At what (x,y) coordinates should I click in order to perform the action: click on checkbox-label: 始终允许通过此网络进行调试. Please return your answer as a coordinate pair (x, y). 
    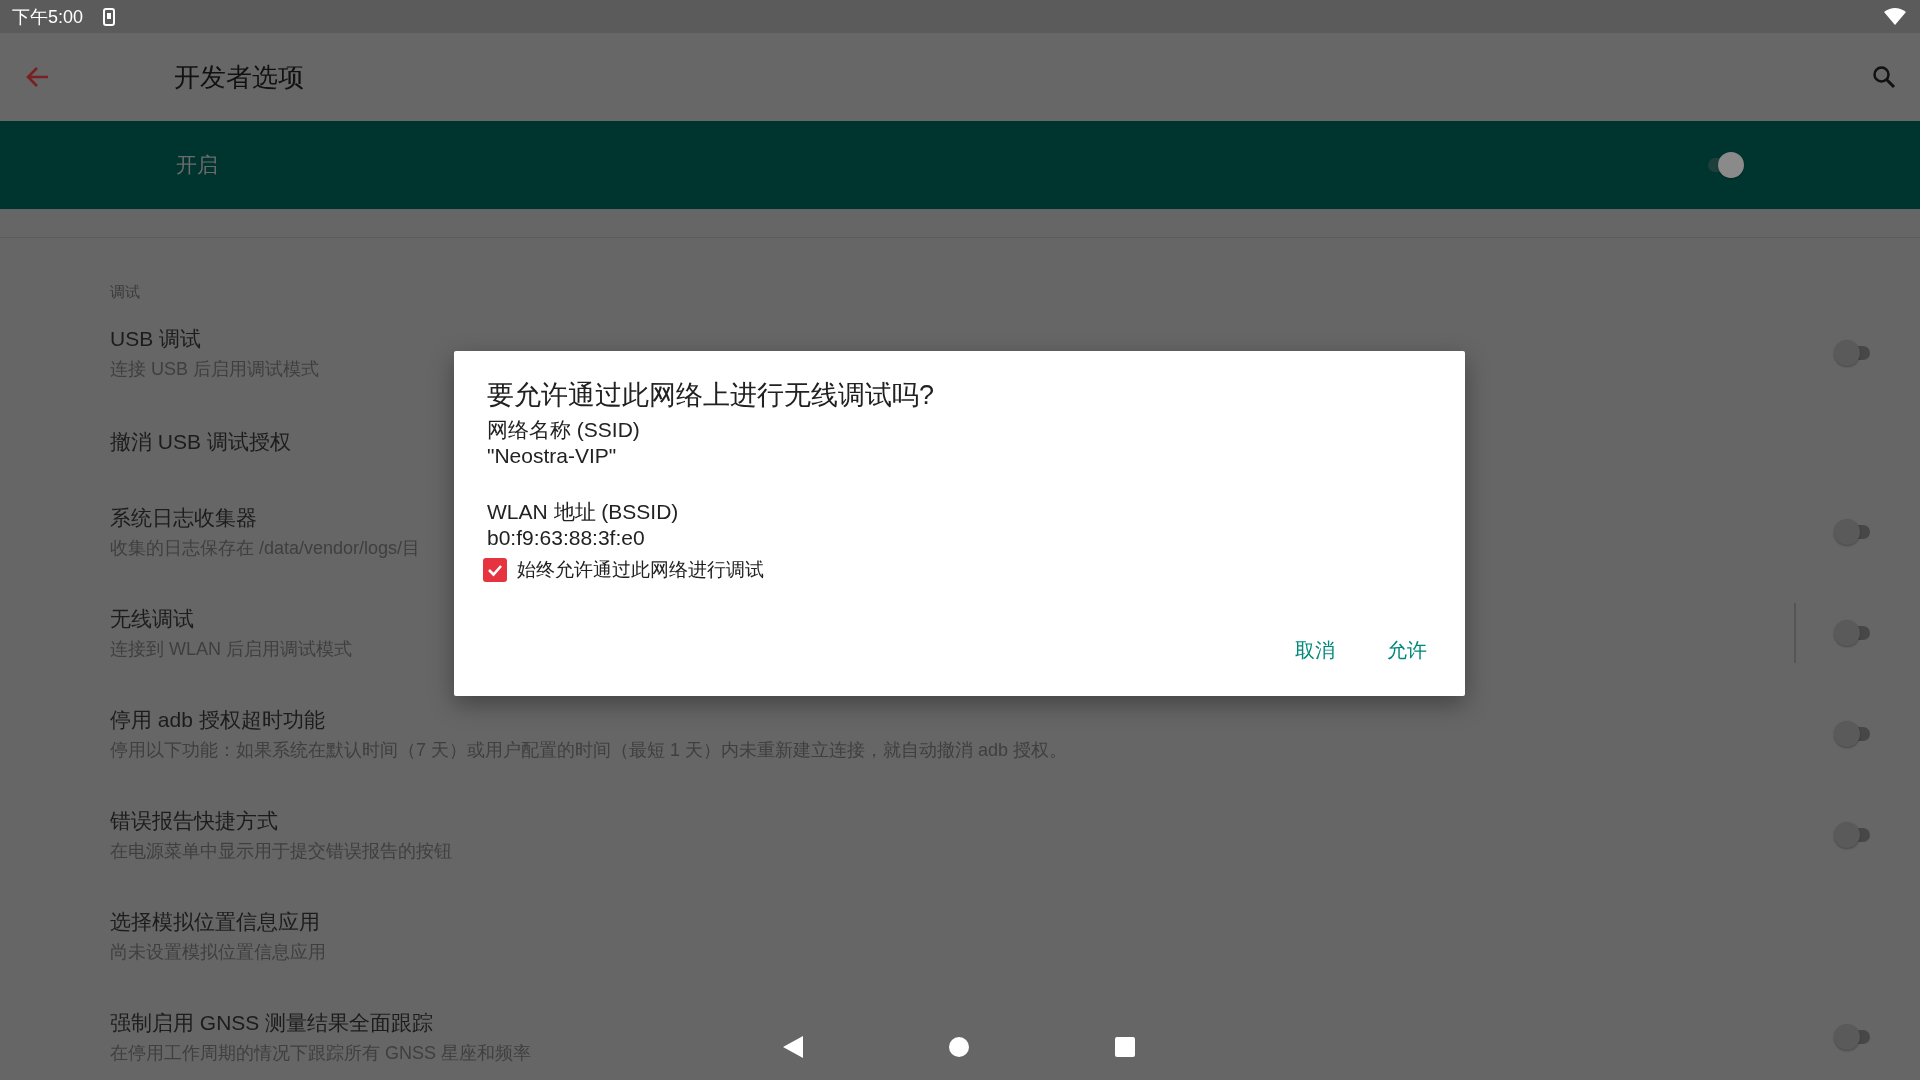
    Looking at the image, I should click on (640, 570).